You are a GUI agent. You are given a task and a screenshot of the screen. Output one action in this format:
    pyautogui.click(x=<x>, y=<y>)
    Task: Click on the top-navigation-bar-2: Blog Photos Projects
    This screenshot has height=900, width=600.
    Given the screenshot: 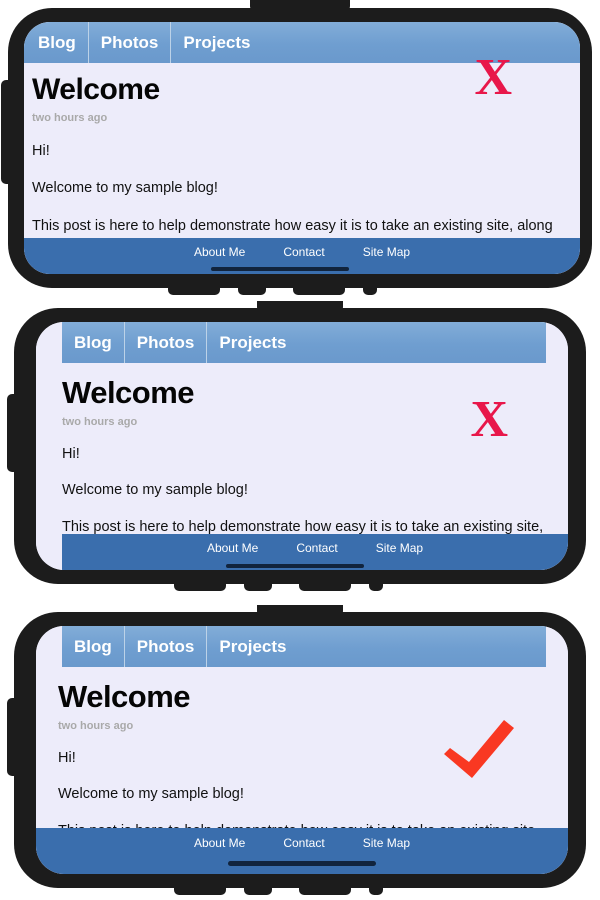 What is the action you would take?
    pyautogui.click(x=304, y=342)
    